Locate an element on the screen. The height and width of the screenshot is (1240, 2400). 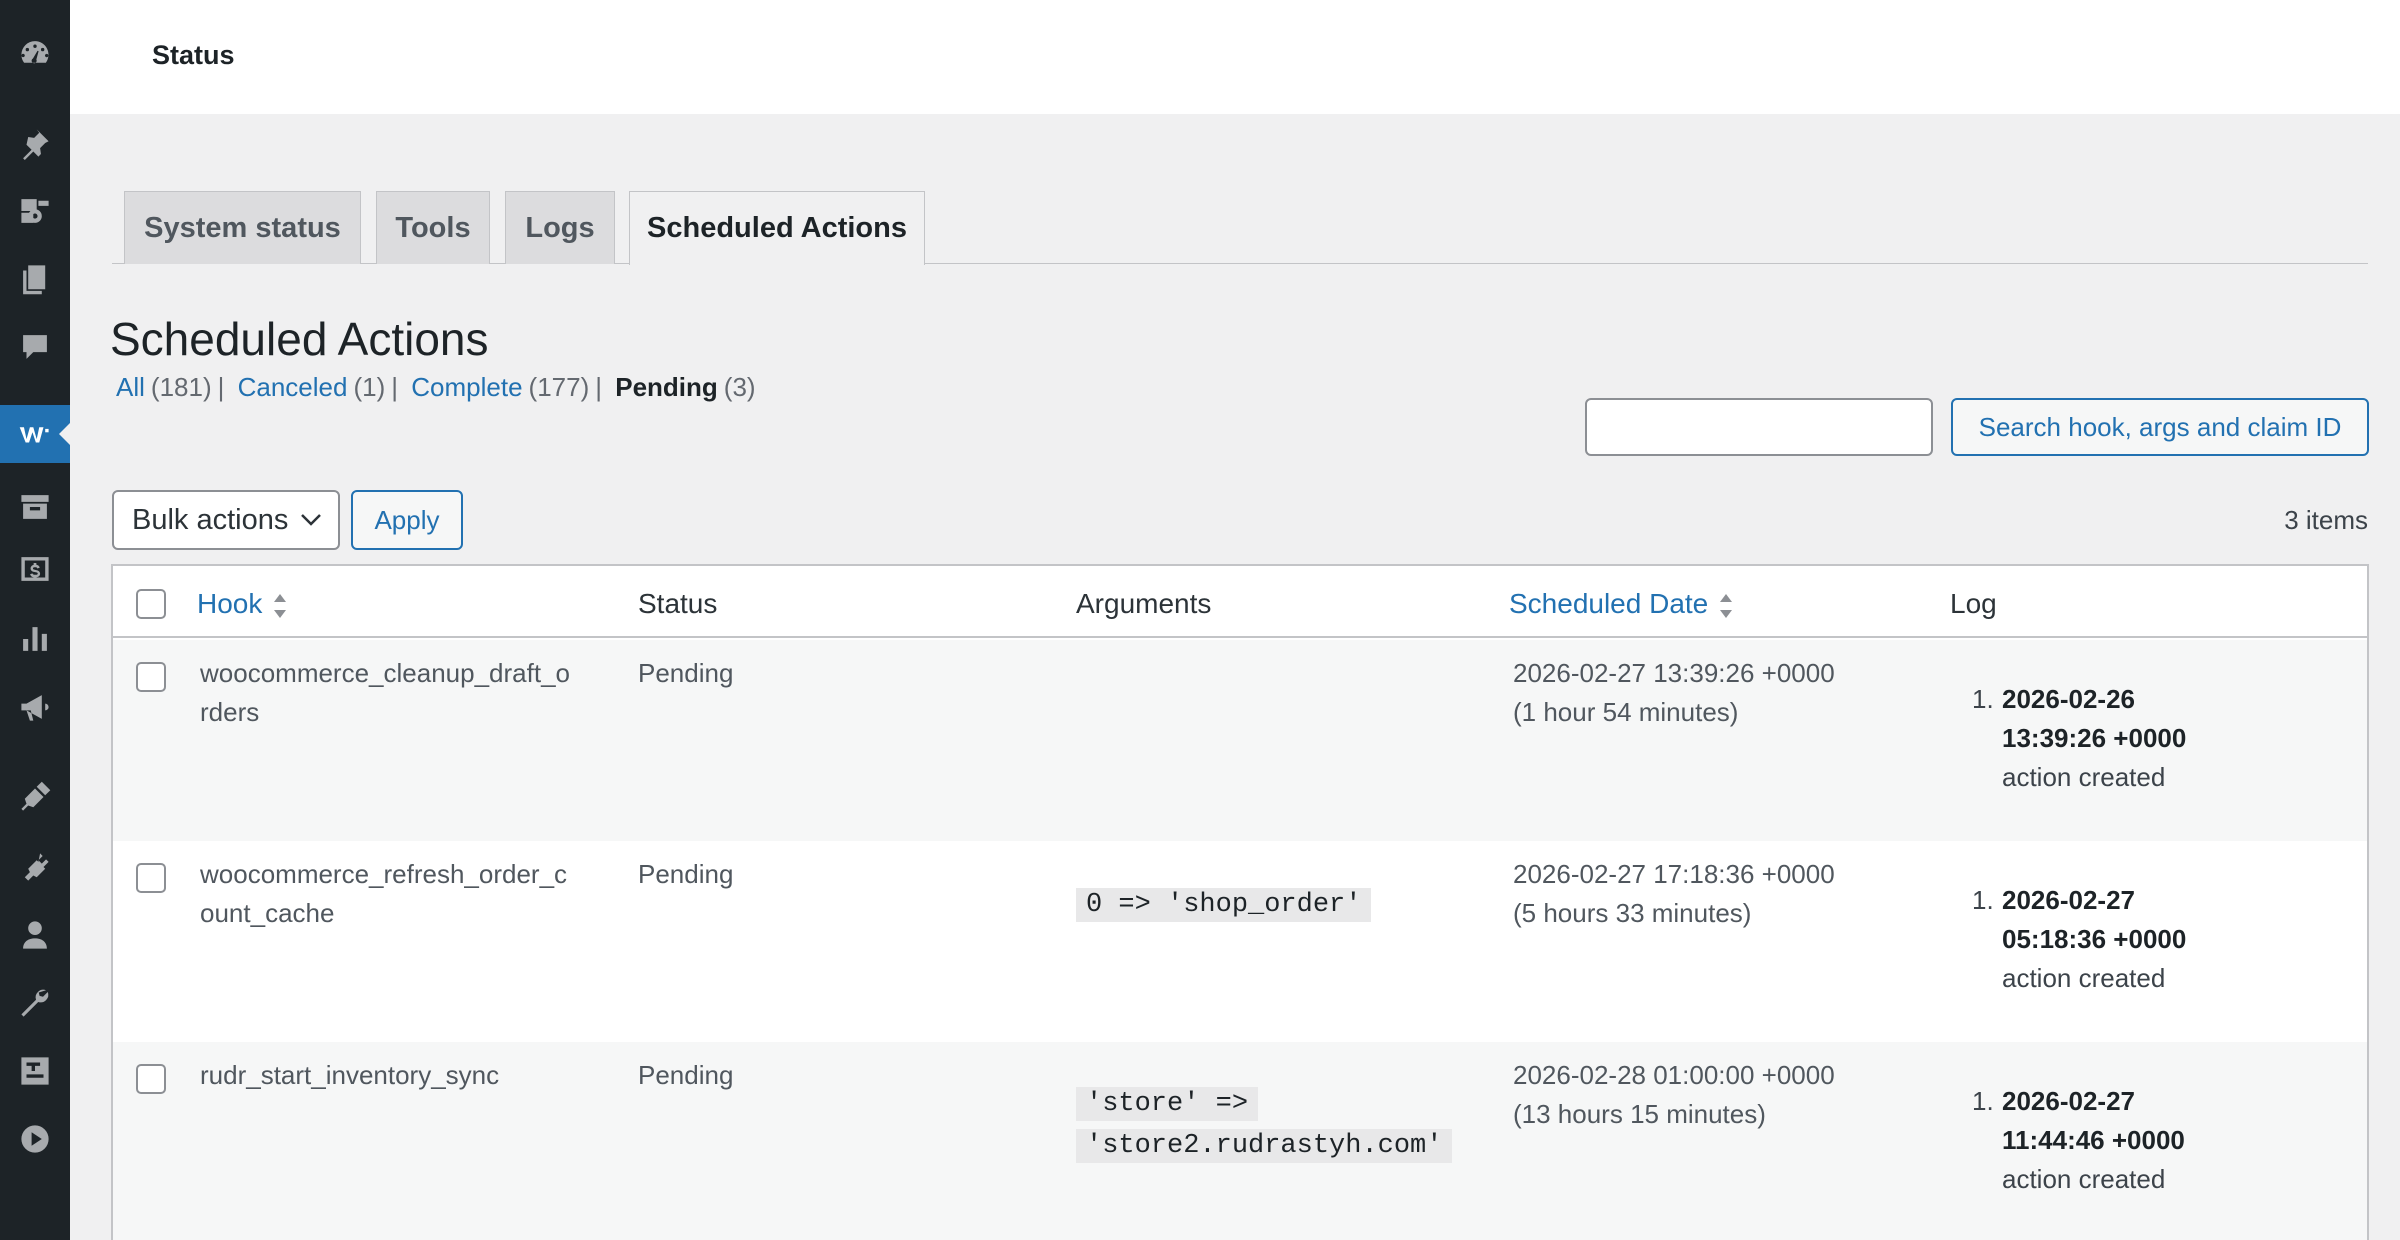
filter-all-count: (181) is located at coordinates (181, 387).